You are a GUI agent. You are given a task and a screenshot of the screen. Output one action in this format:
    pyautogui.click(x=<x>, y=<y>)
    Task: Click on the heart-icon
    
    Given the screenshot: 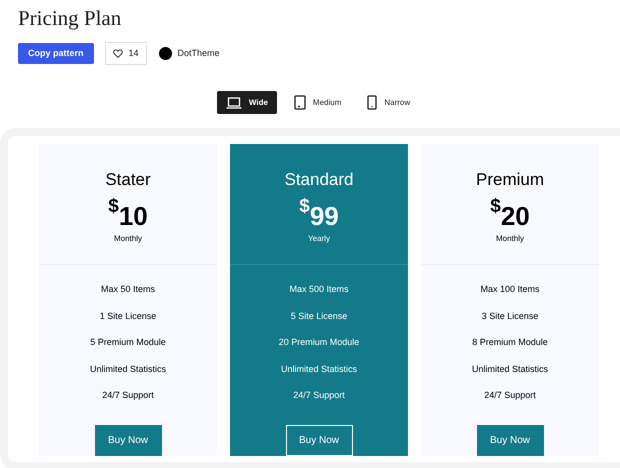 What is the action you would take?
    pyautogui.click(x=117, y=53)
    